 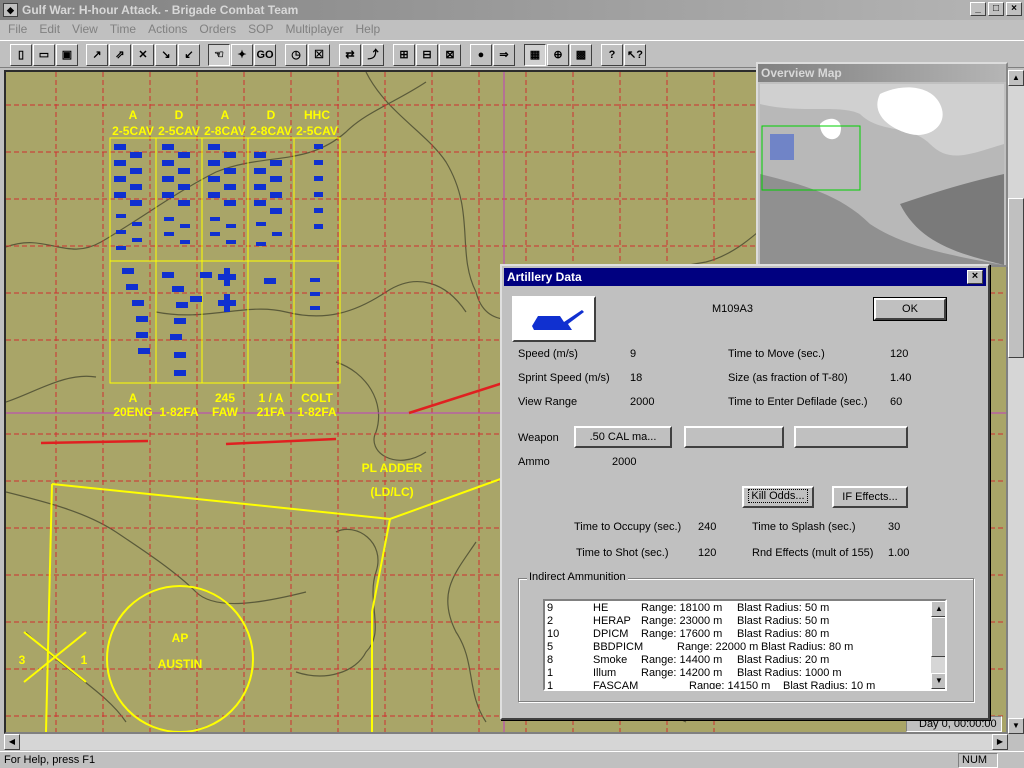 I want to click on overview-map-window: Overview Map, so click(x=882, y=164).